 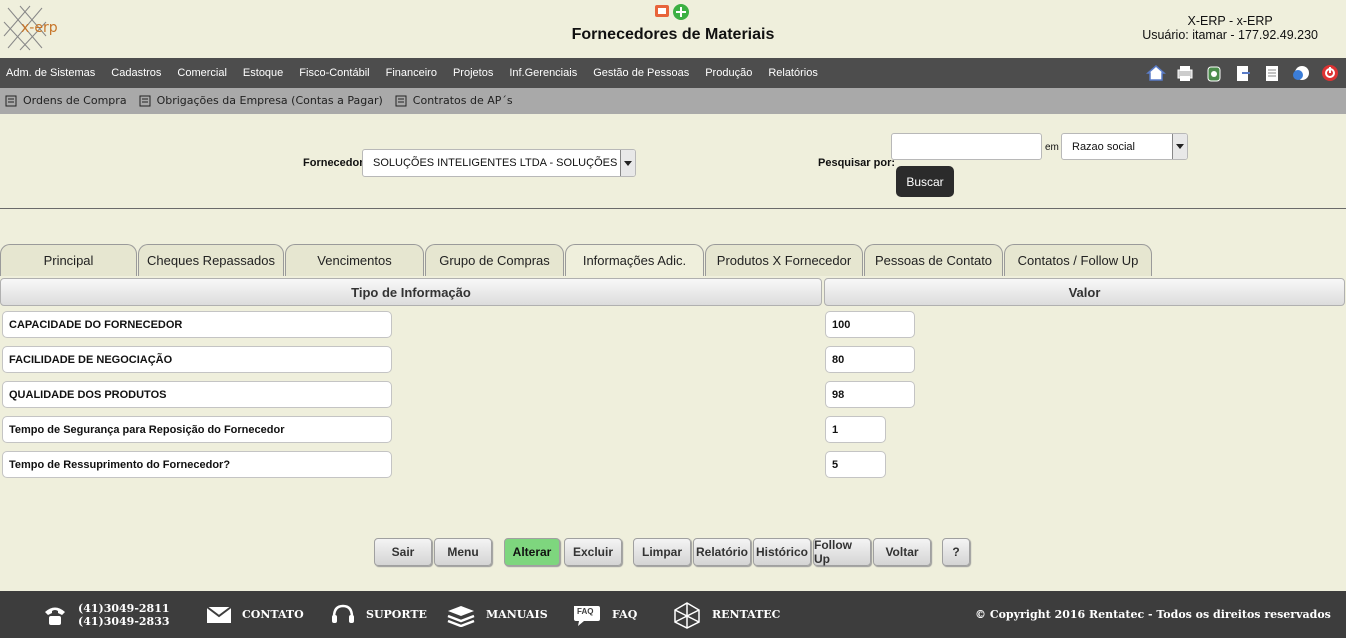 I want to click on footer-faq: FAQ FAQ, so click(x=604, y=614).